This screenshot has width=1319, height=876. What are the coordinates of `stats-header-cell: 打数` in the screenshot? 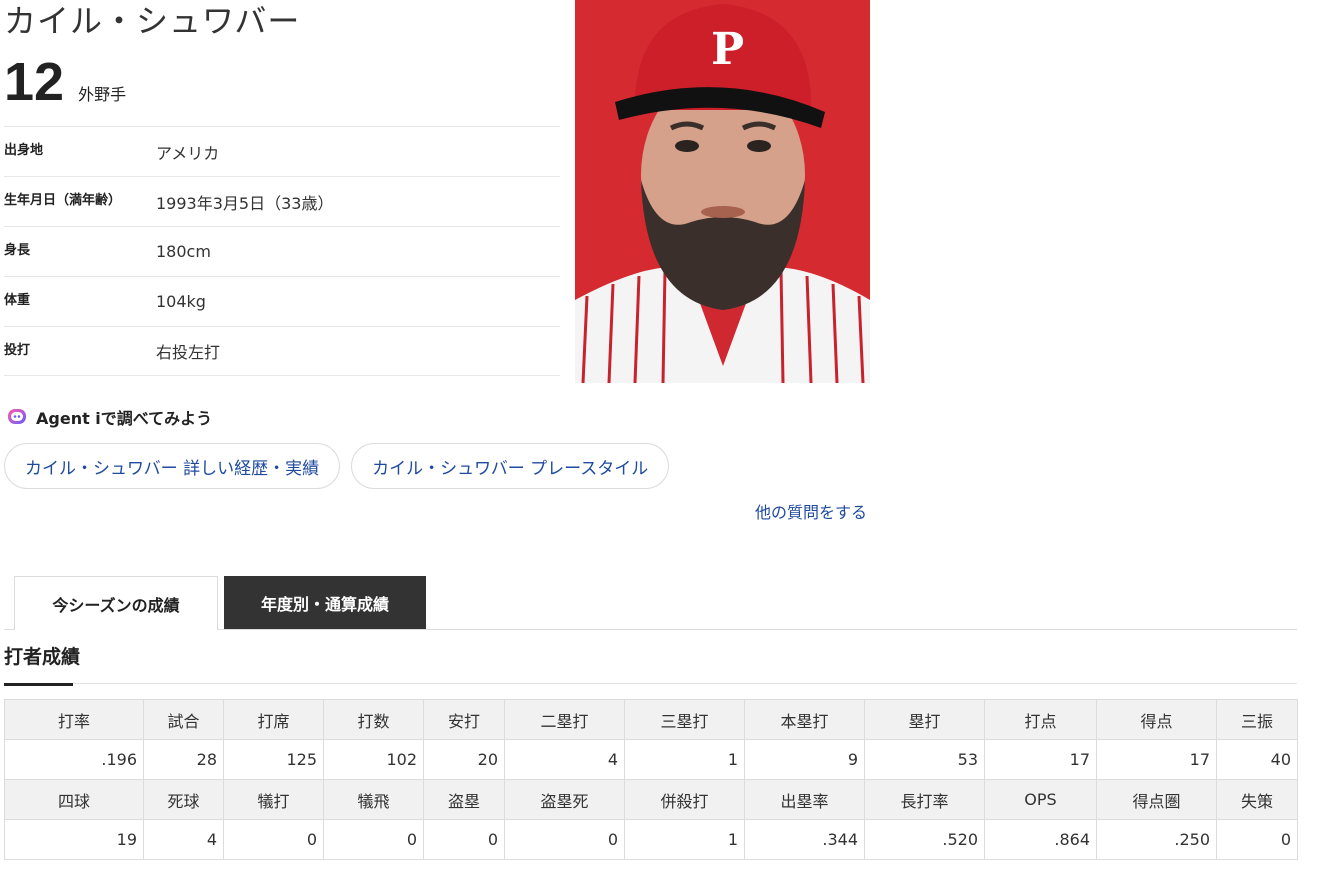 It's located at (373, 719).